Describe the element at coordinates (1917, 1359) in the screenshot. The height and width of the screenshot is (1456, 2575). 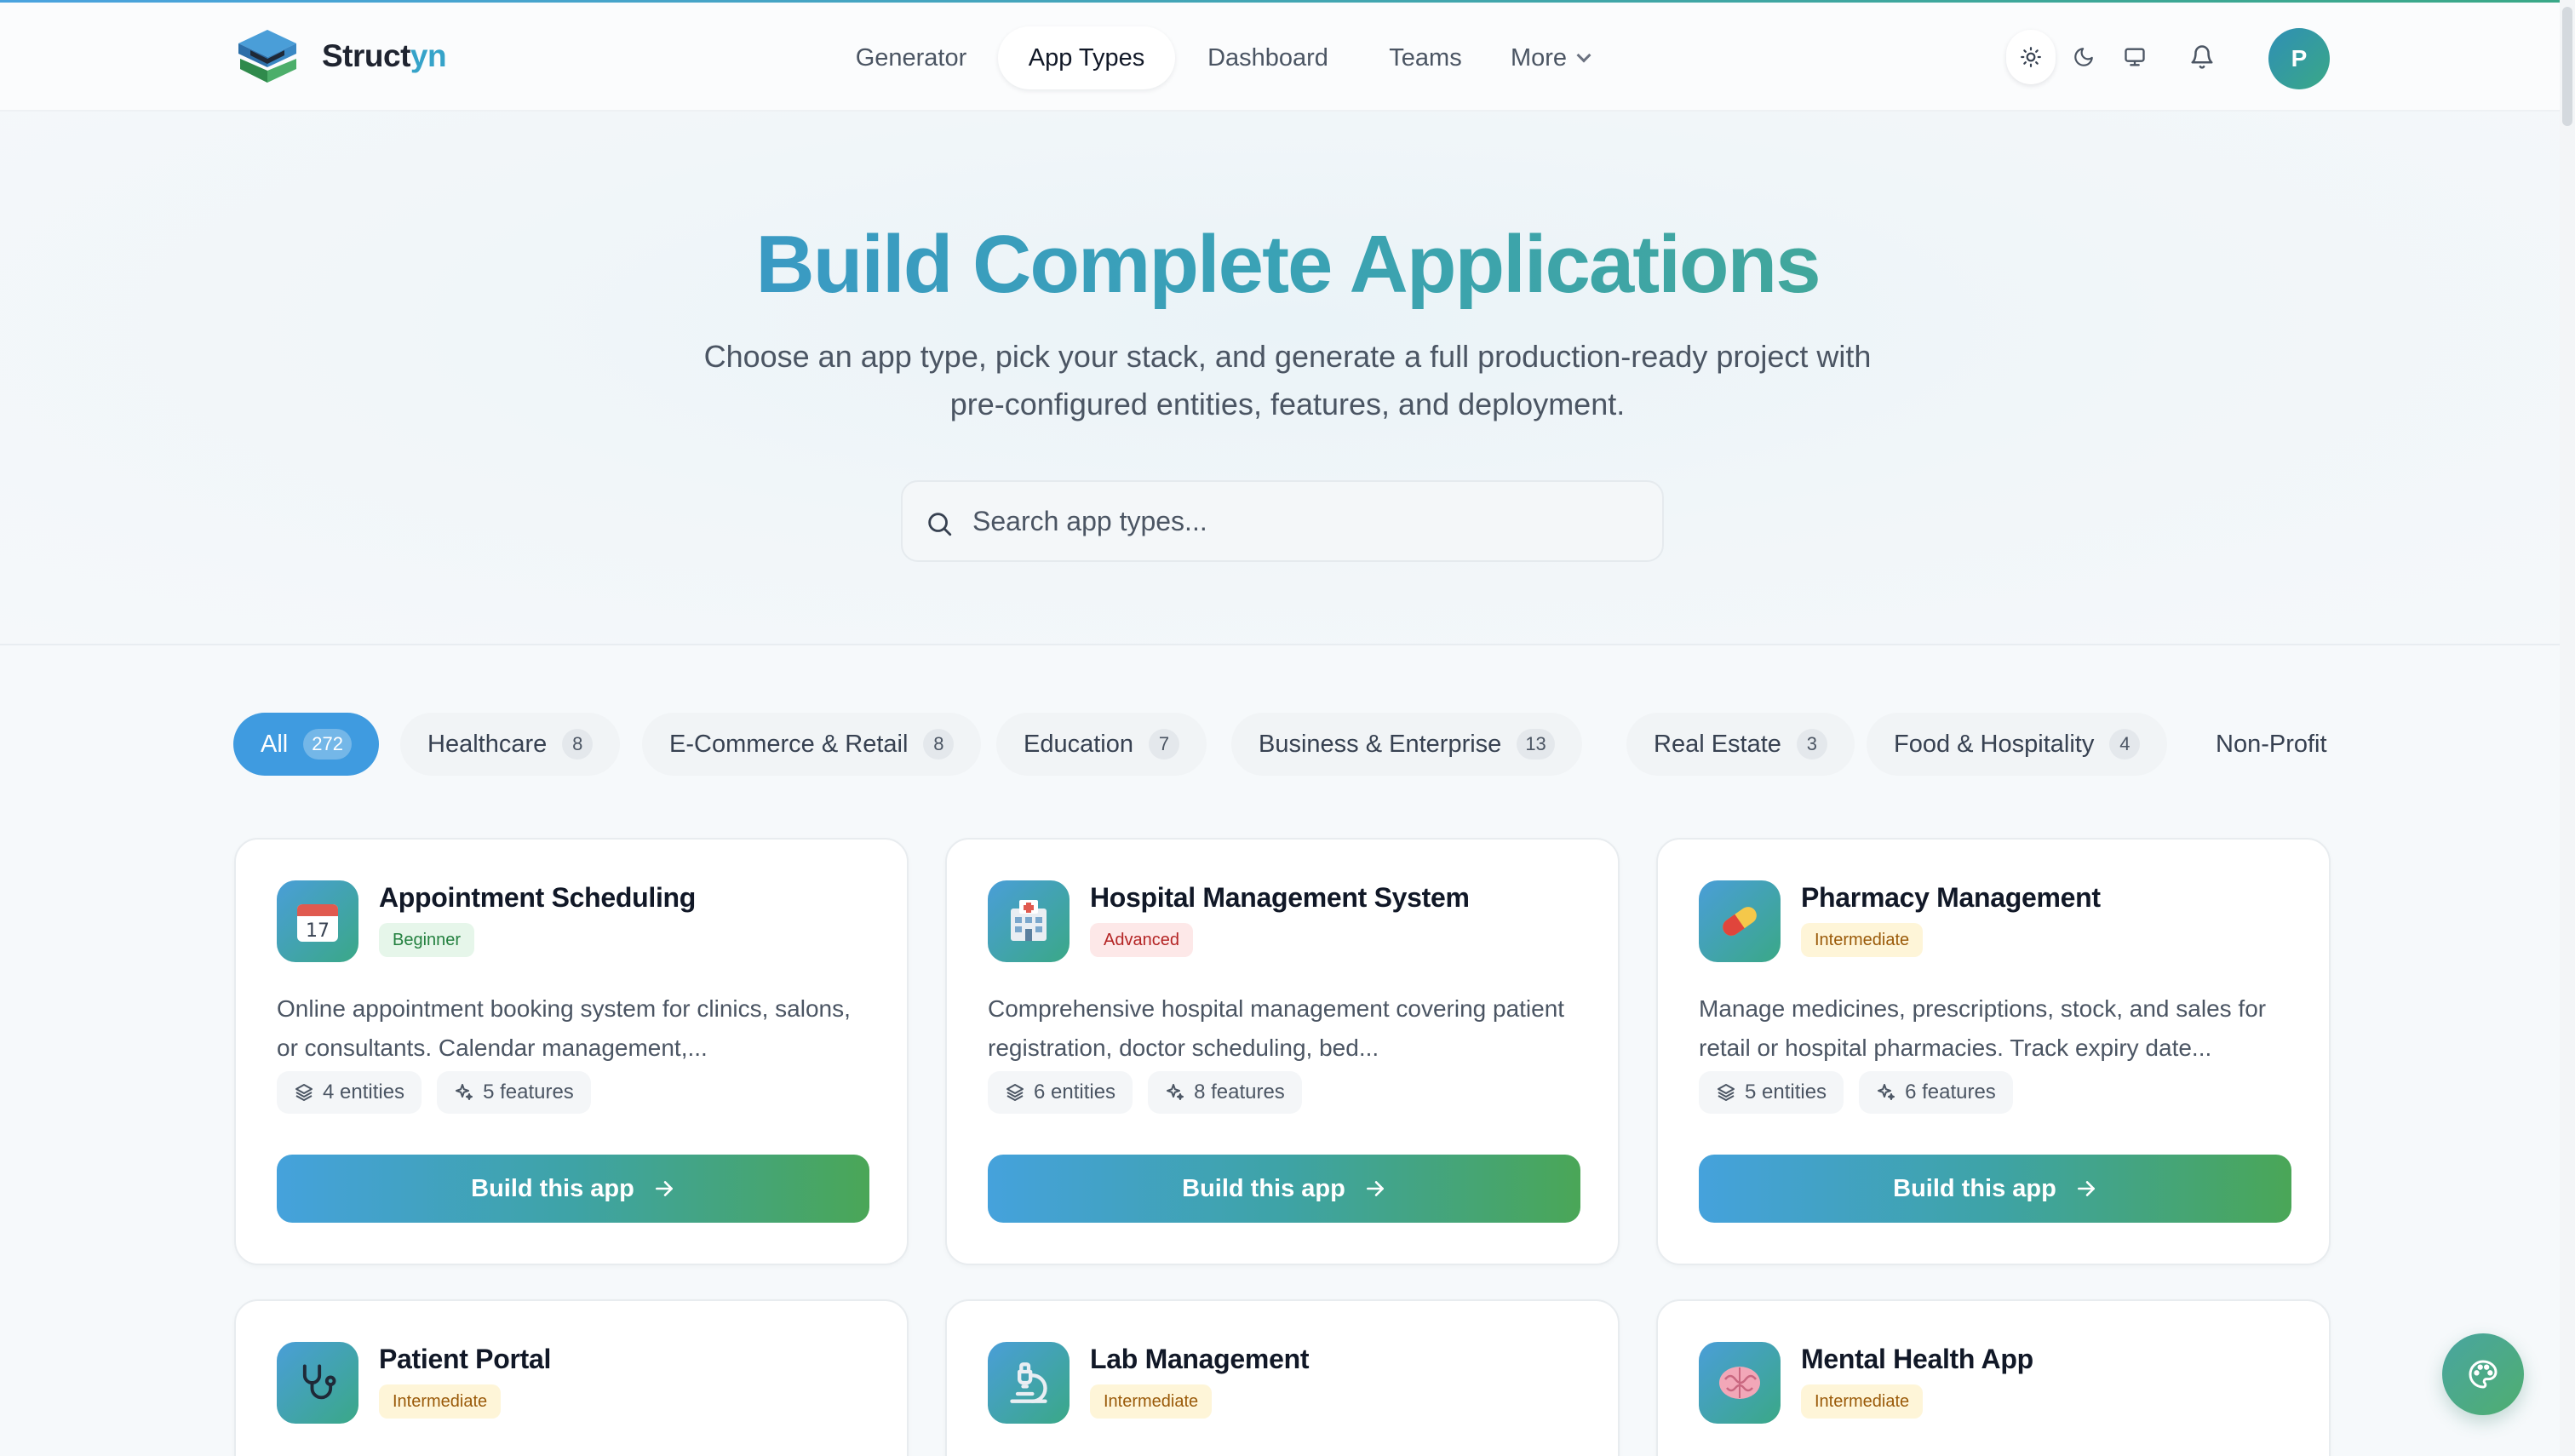
I see `card-title: Mental Health App` at that location.